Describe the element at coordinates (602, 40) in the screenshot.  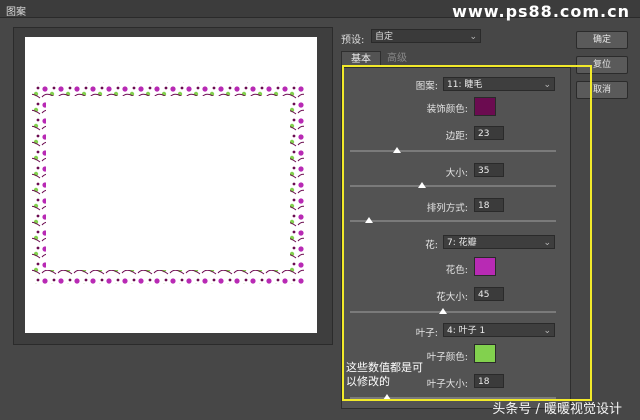
I see `ok-button: 确定` at that location.